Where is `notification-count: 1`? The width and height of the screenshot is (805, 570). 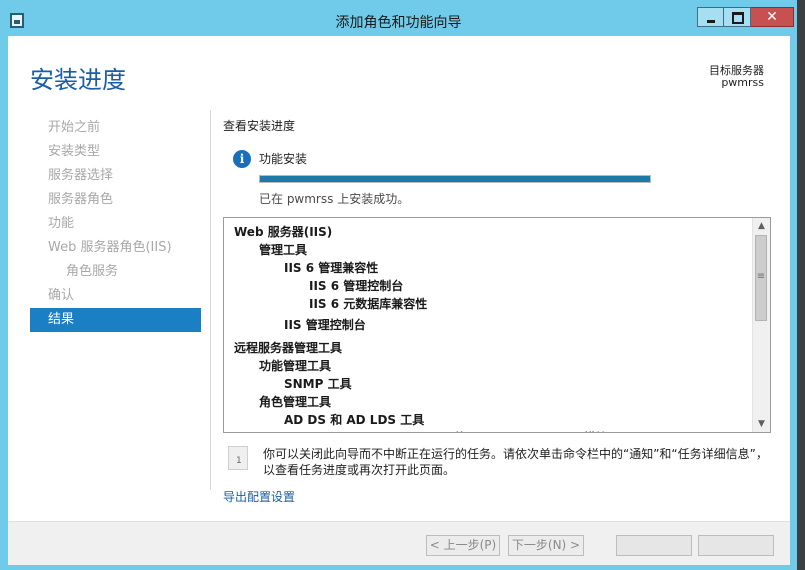
notification-count: 1 is located at coordinates (239, 461).